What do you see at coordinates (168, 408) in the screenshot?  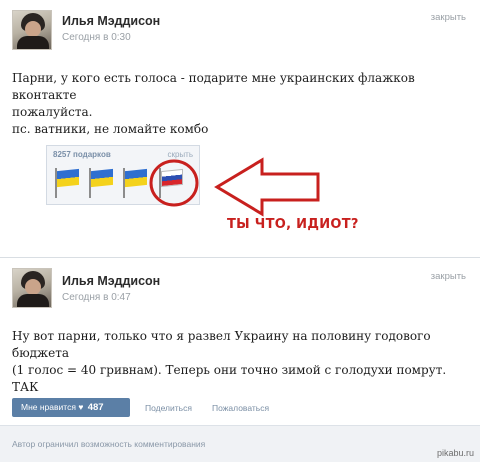 I see `share-link: Поделиться` at bounding box center [168, 408].